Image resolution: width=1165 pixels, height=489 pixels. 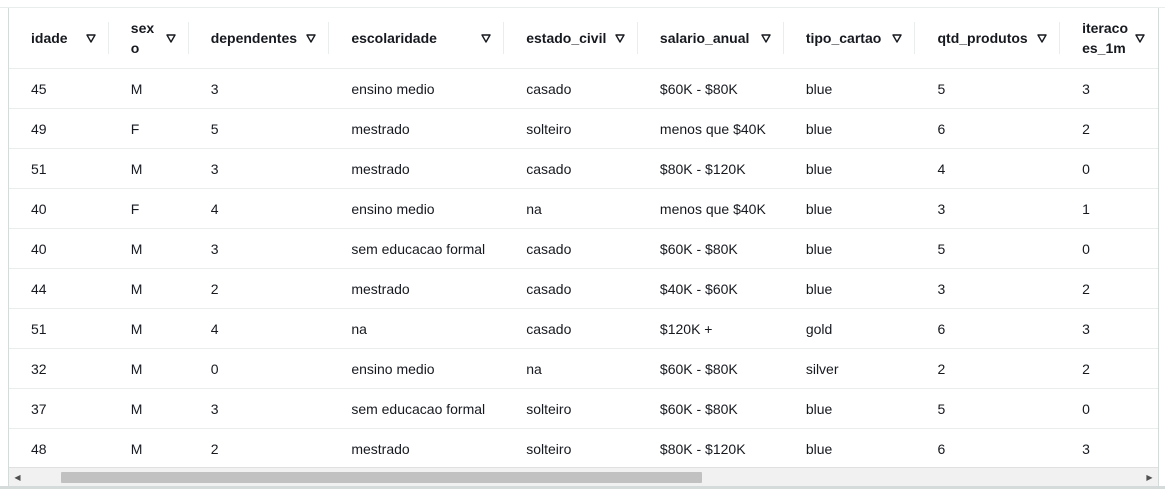 What do you see at coordinates (702, 448) in the screenshot?
I see `table-cell-salario-anual: $80K - $120K` at bounding box center [702, 448].